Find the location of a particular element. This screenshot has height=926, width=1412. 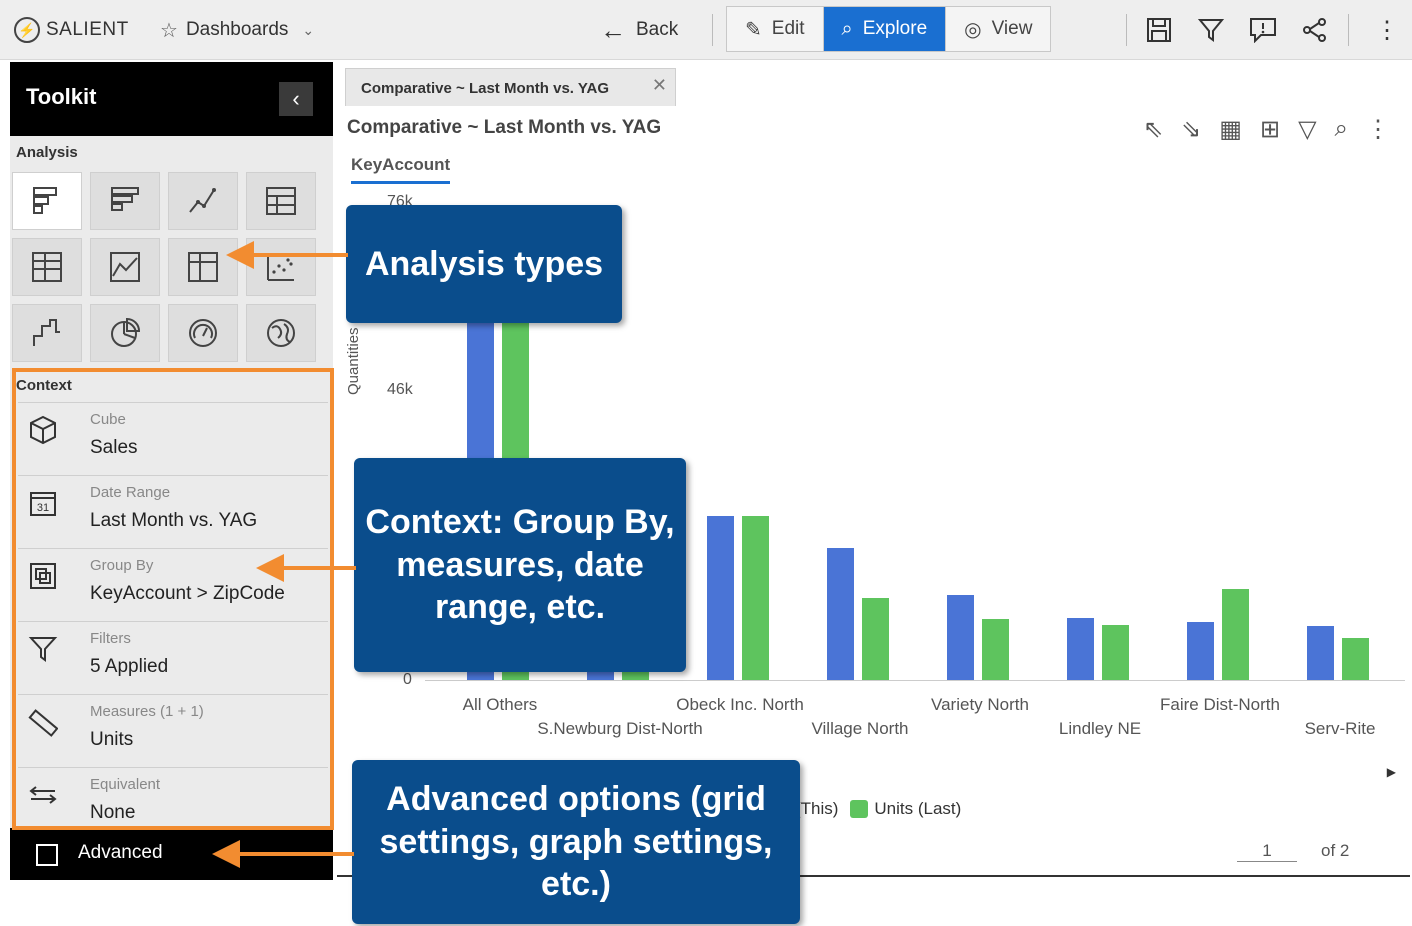

y-axis-label: Quantities is located at coordinates (353, 361).